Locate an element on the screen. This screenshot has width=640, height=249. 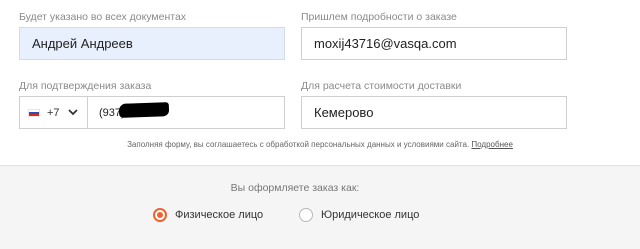
chevron-down-icon is located at coordinates (73, 113).